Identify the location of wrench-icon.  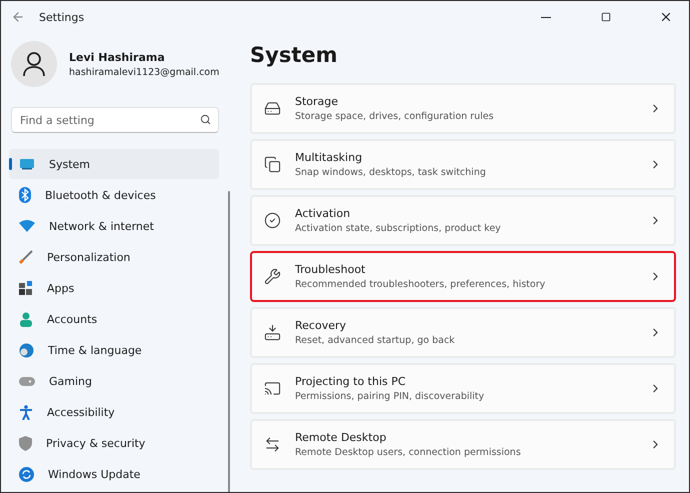
(272, 276).